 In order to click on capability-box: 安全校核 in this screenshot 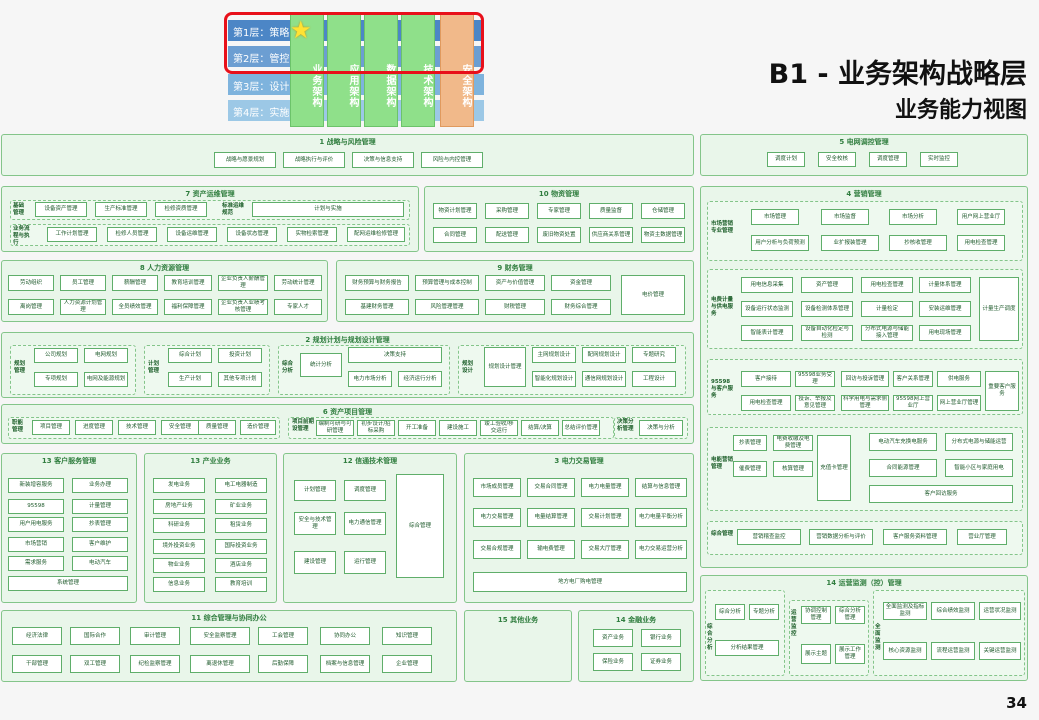, I will do `click(837, 159)`.